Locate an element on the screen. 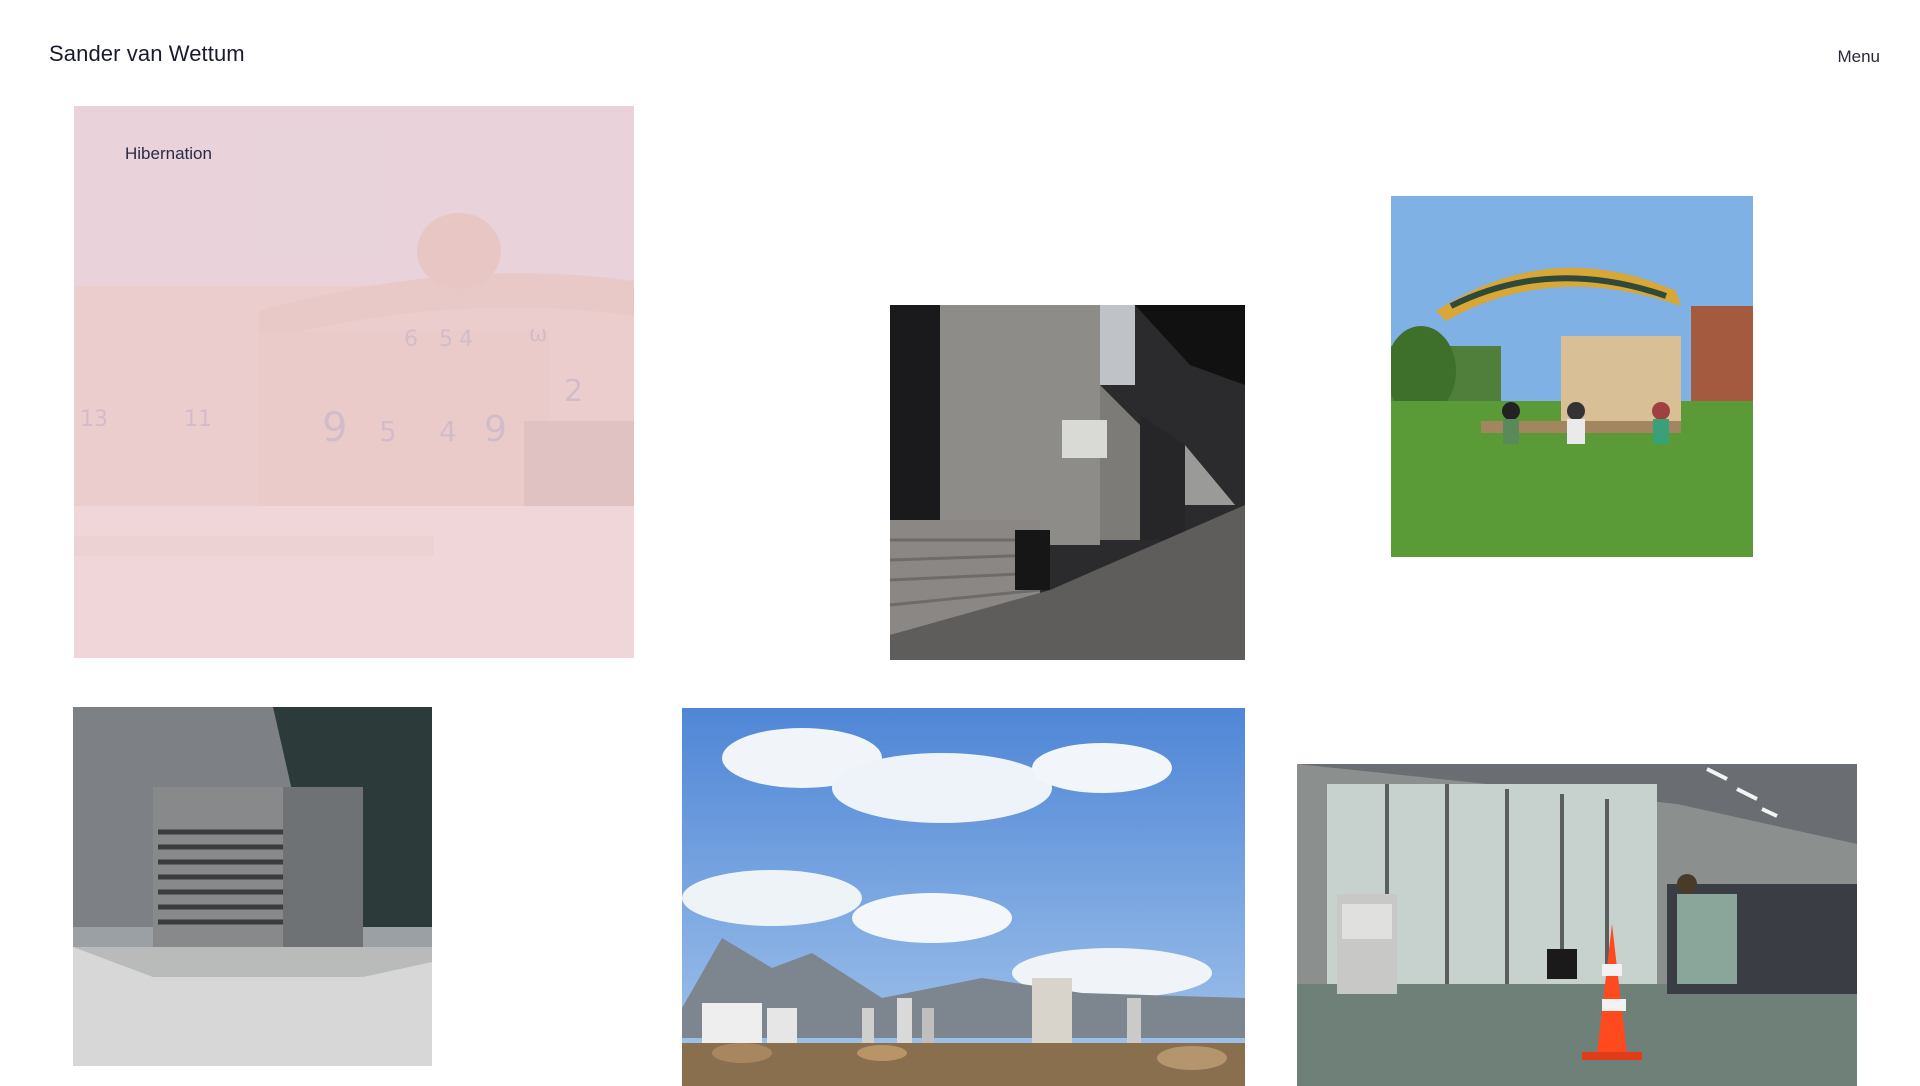  gallery-tile-grey-facade is located at coordinates (252, 886).